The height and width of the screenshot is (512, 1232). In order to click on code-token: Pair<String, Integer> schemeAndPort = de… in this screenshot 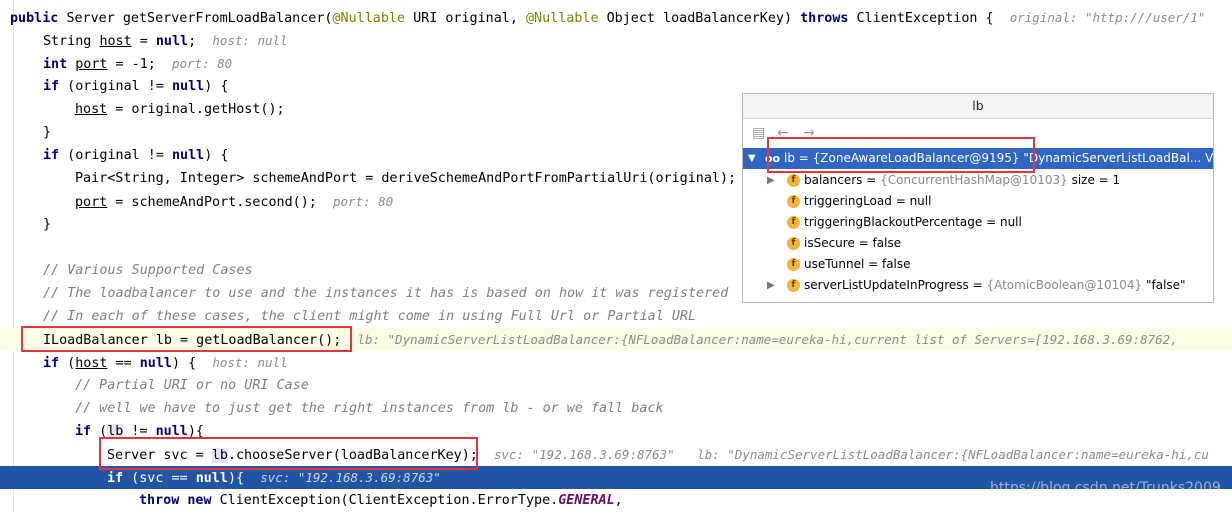, I will do `click(406, 178)`.